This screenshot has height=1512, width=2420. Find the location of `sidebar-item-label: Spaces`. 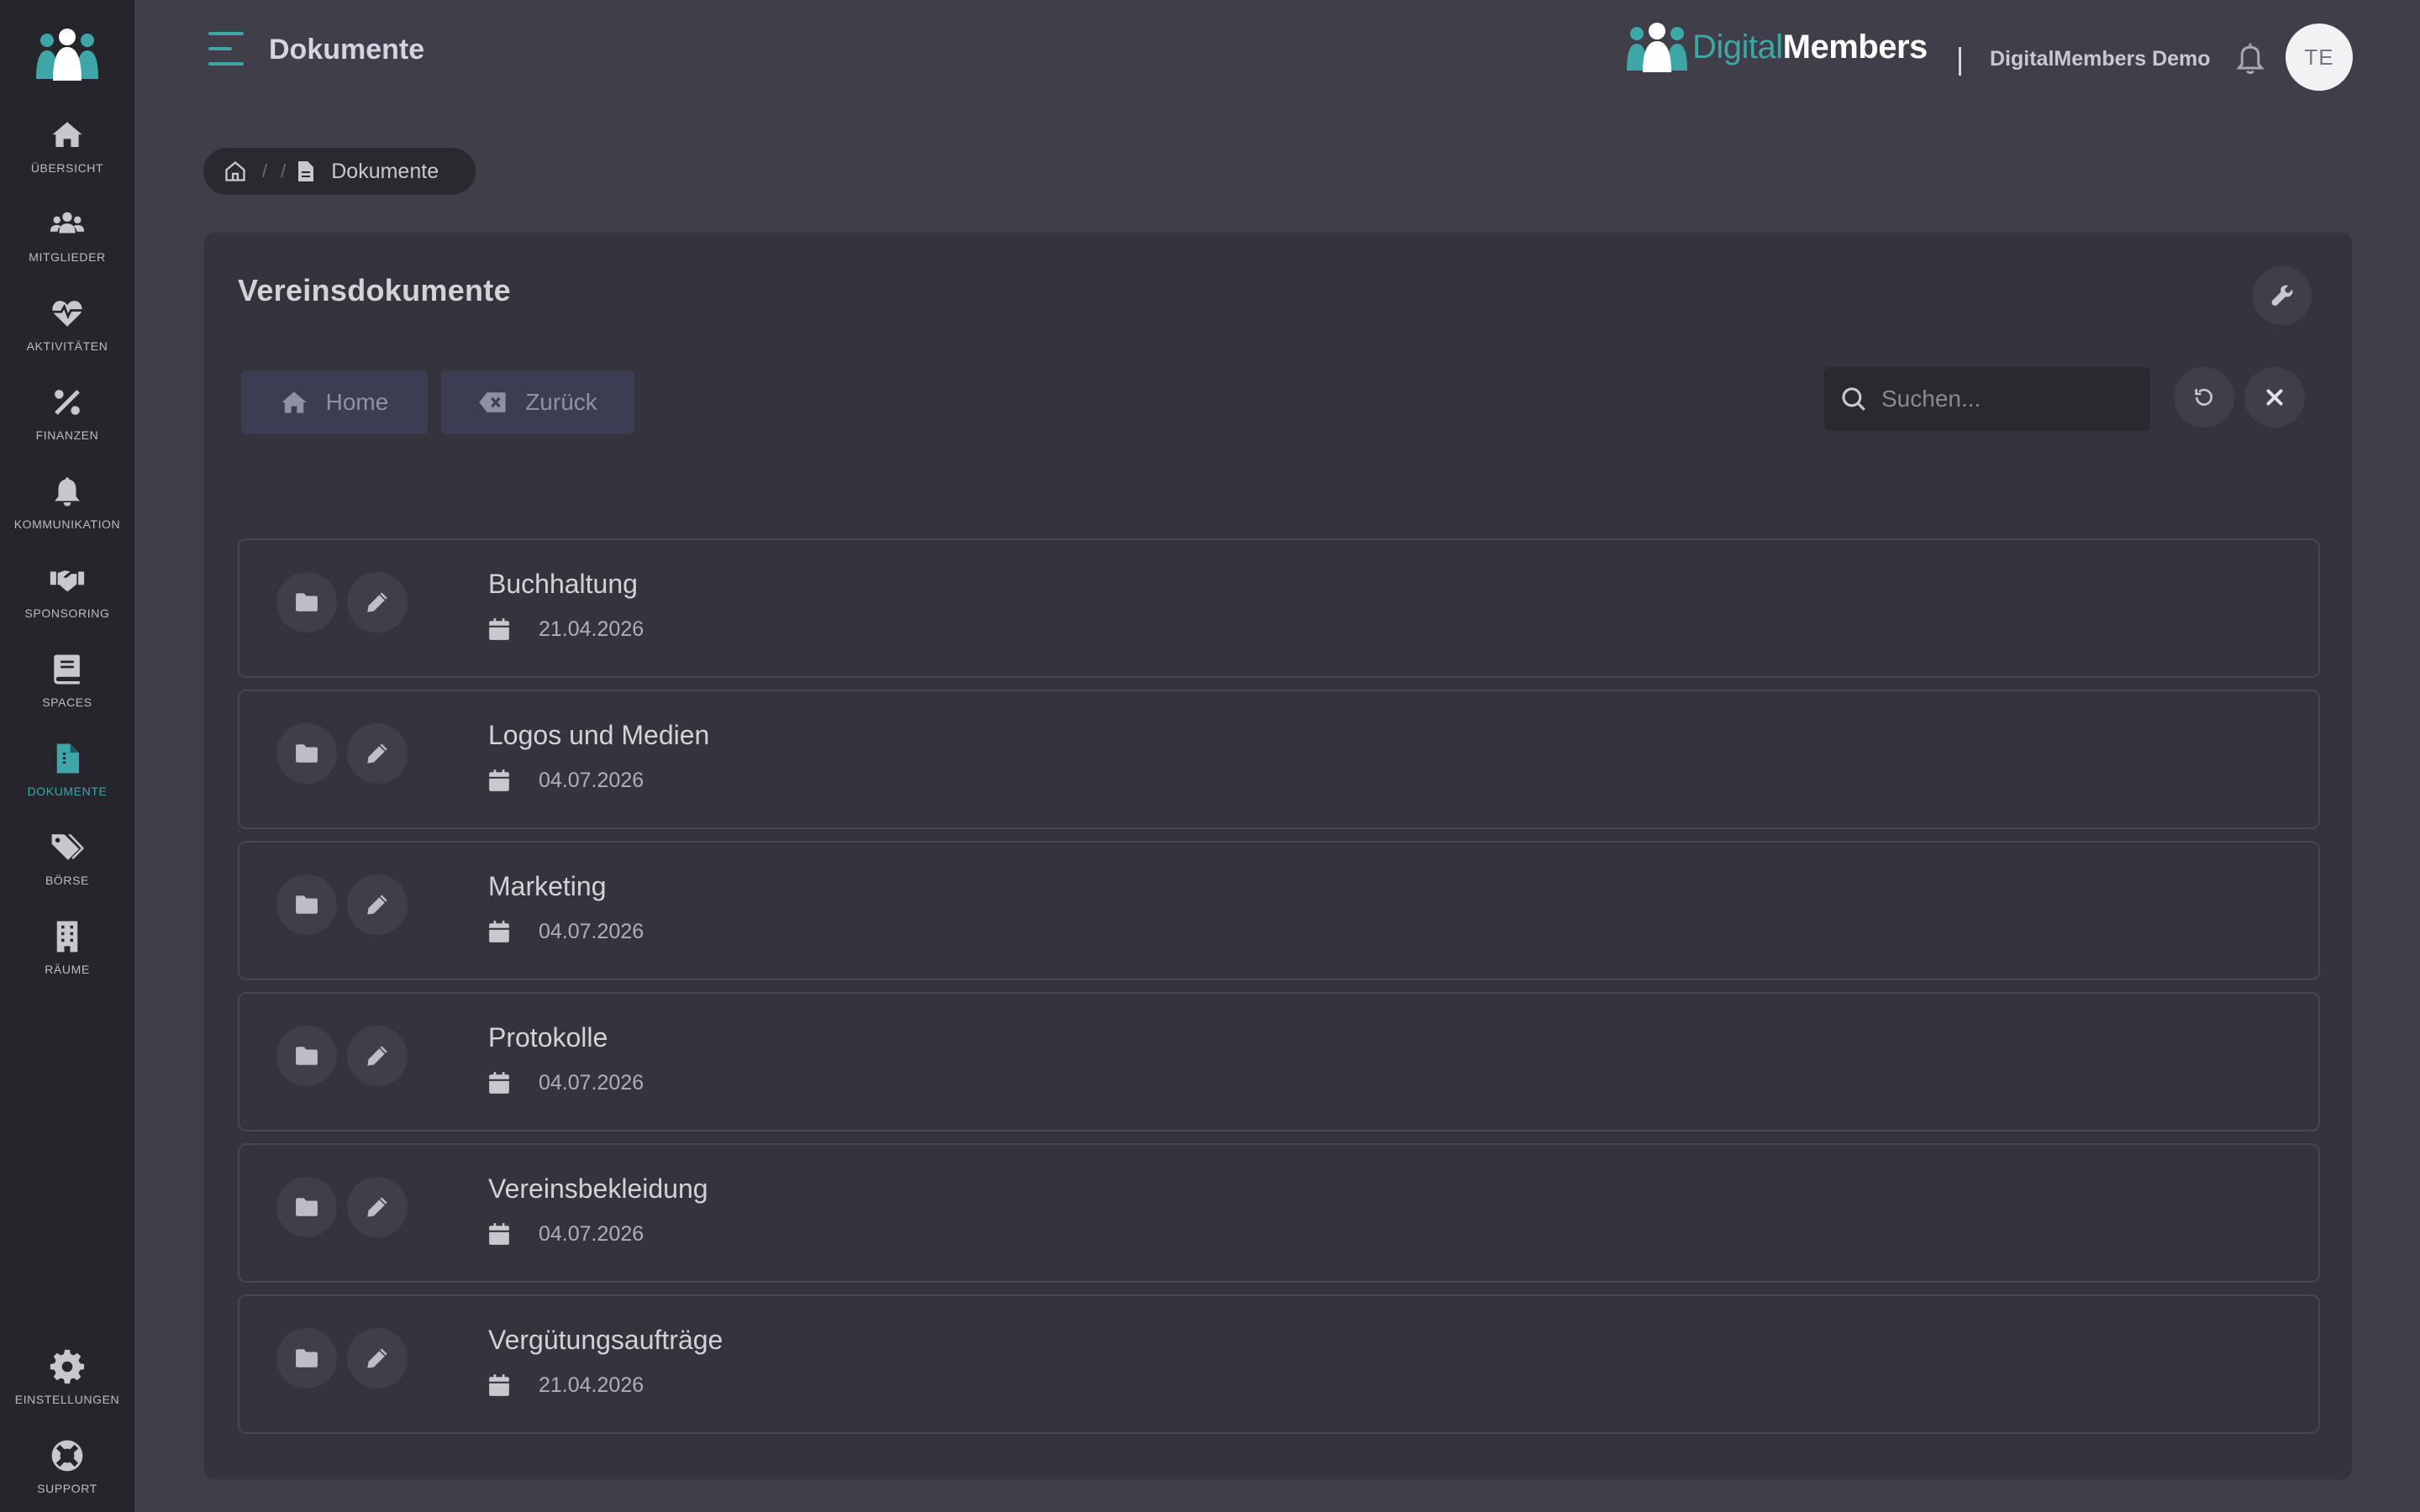

sidebar-item-label: Spaces is located at coordinates (67, 702).